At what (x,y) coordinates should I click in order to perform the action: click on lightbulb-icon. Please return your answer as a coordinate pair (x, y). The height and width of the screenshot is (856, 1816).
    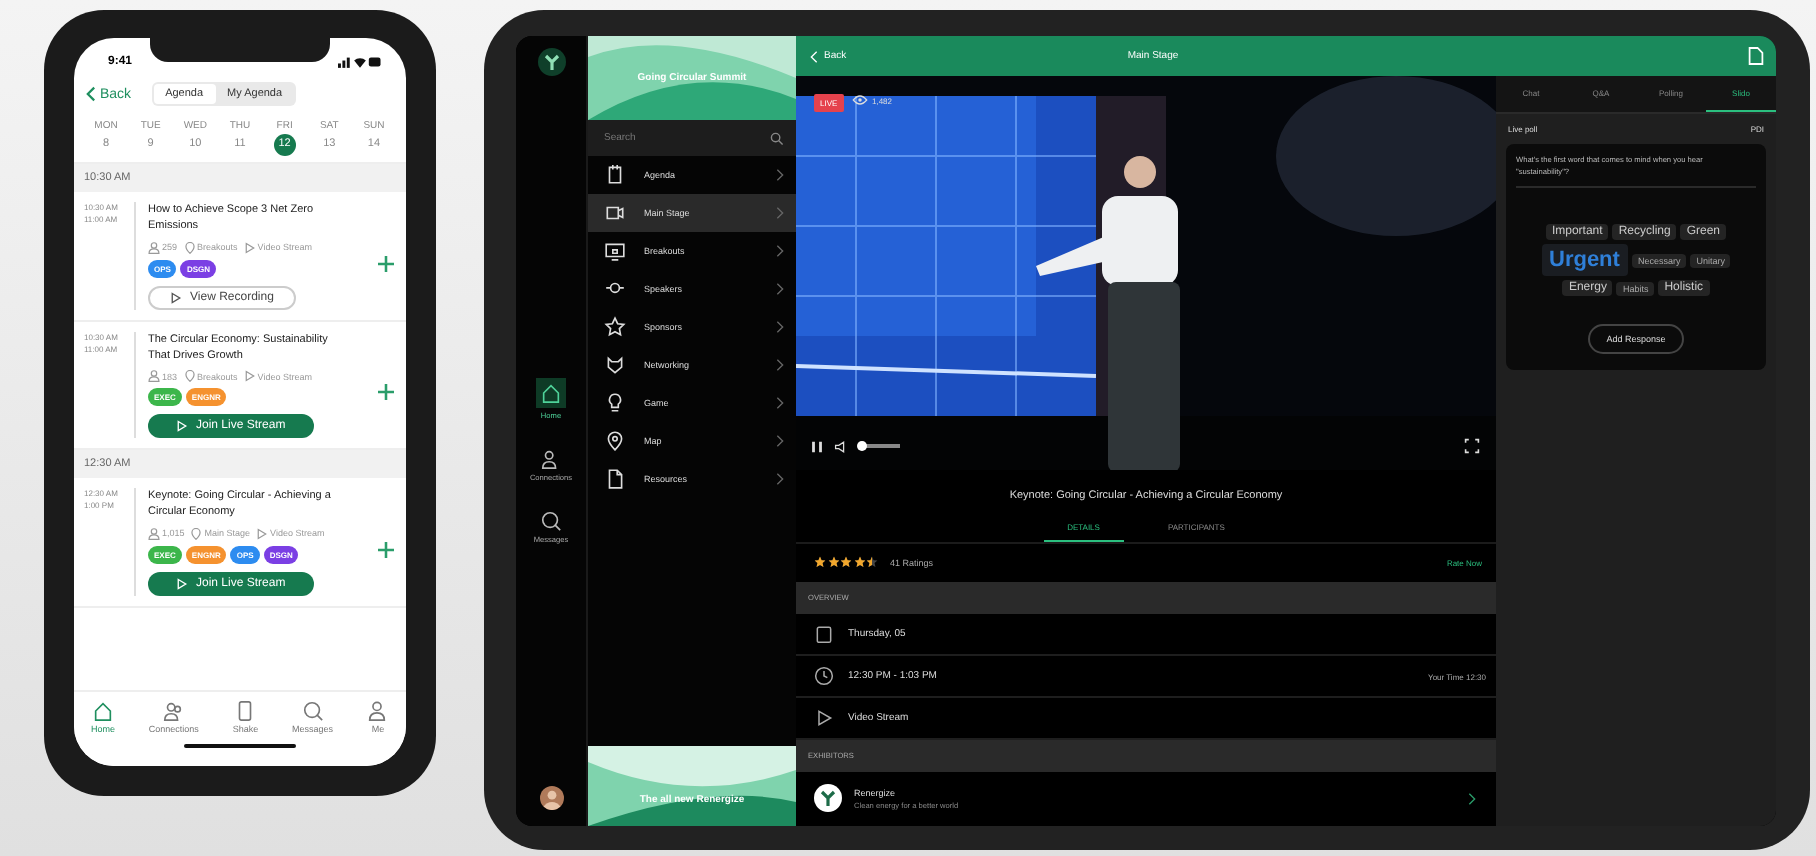
    Looking at the image, I should click on (615, 403).